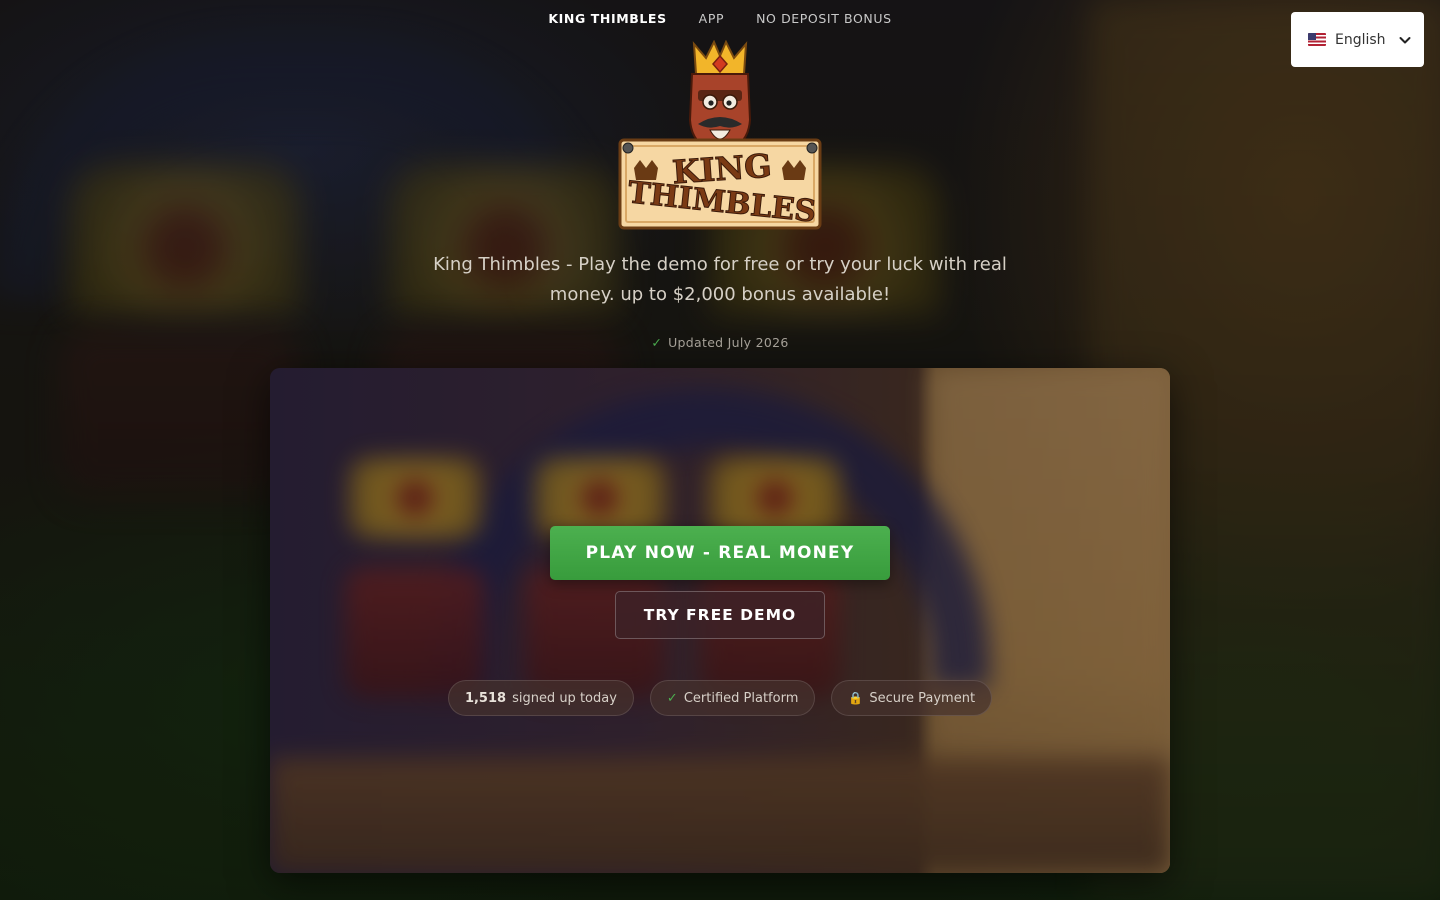 The image size is (1440, 900). What do you see at coordinates (720, 553) in the screenshot?
I see `play-real-money-button: PLAY NOW - REAL MONEY` at bounding box center [720, 553].